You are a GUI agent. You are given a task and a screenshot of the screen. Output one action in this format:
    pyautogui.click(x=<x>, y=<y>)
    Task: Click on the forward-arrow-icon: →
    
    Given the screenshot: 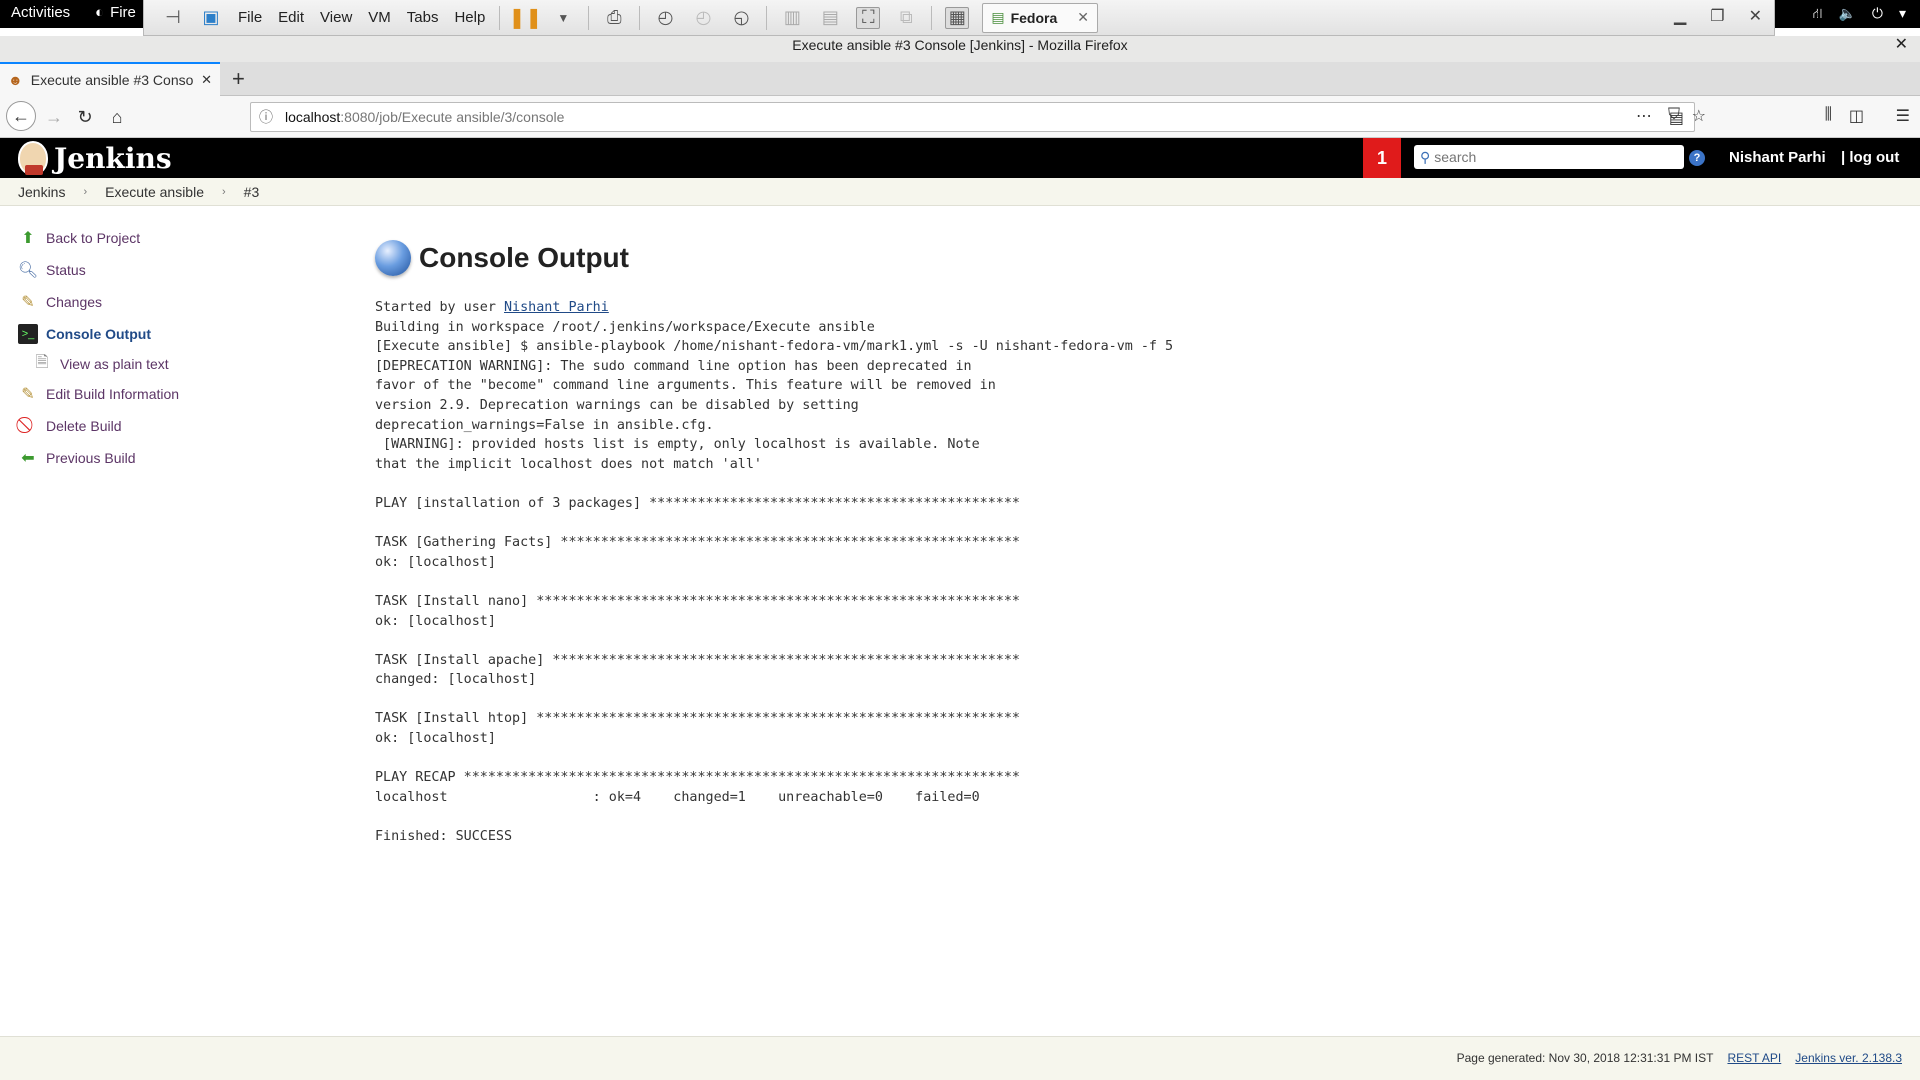 What is the action you would take?
    pyautogui.click(x=54, y=117)
    